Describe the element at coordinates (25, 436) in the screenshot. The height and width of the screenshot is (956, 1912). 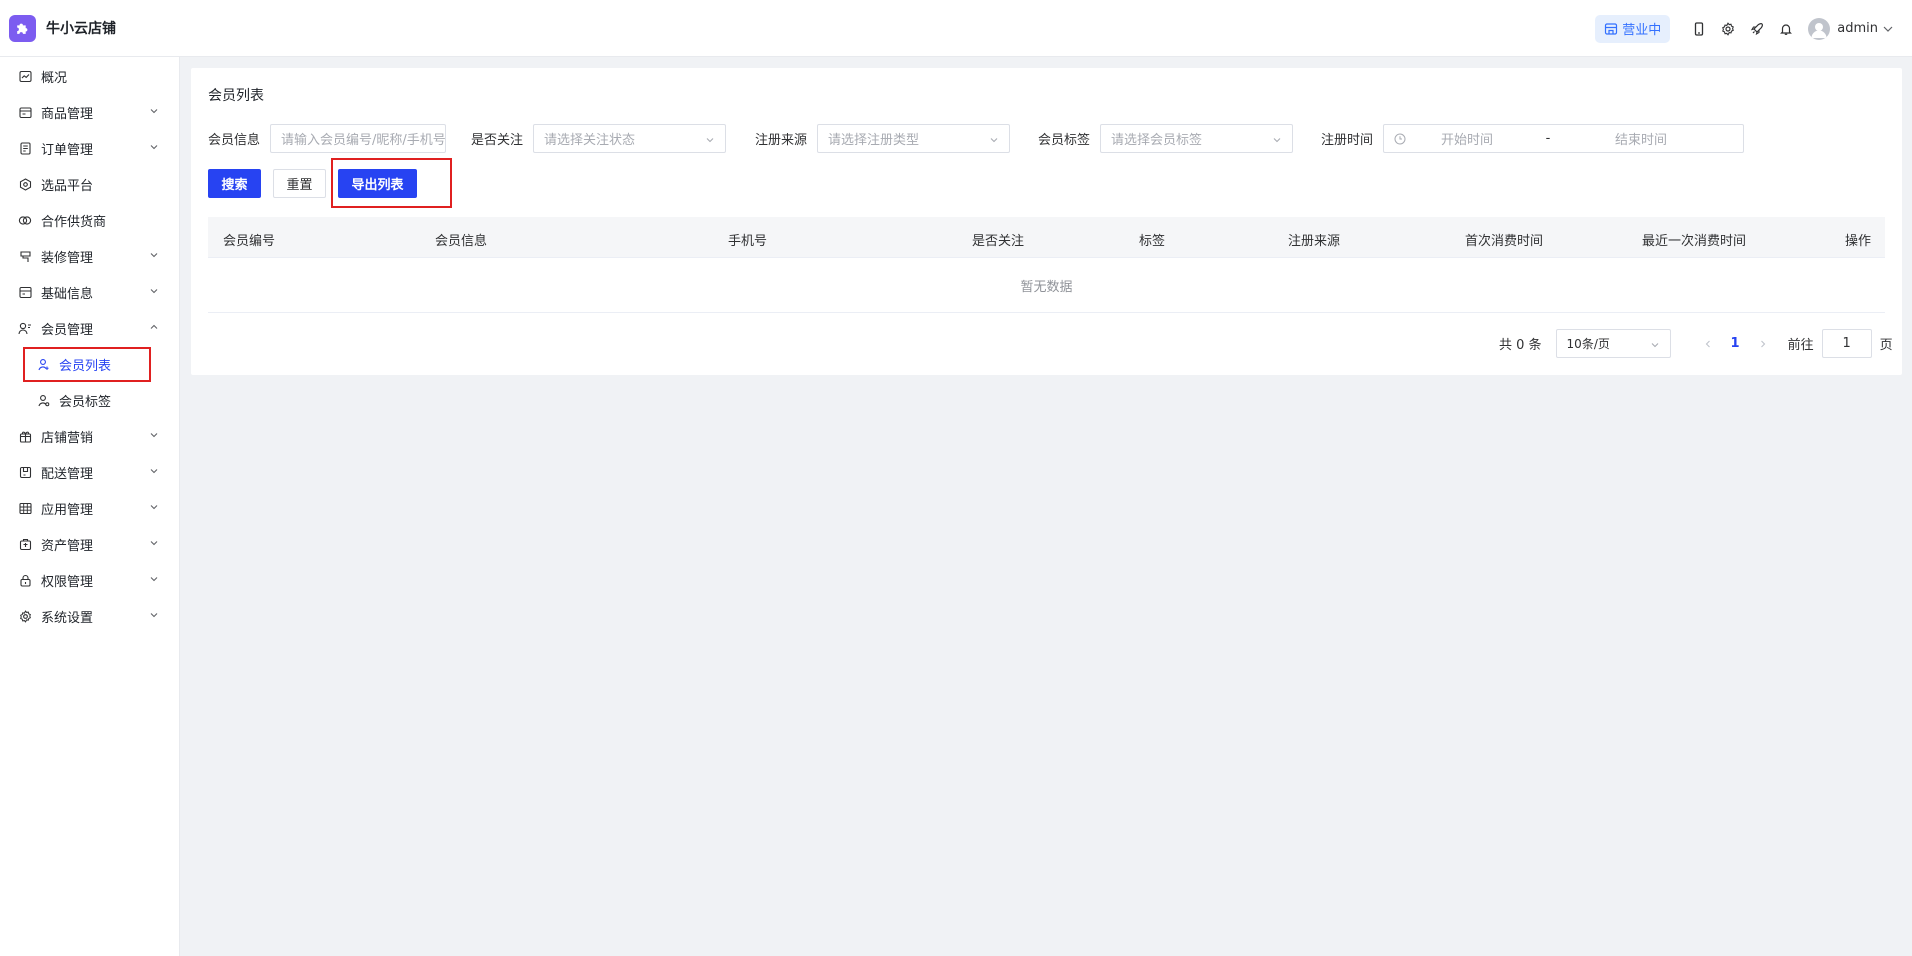
I see `gift-icon` at that location.